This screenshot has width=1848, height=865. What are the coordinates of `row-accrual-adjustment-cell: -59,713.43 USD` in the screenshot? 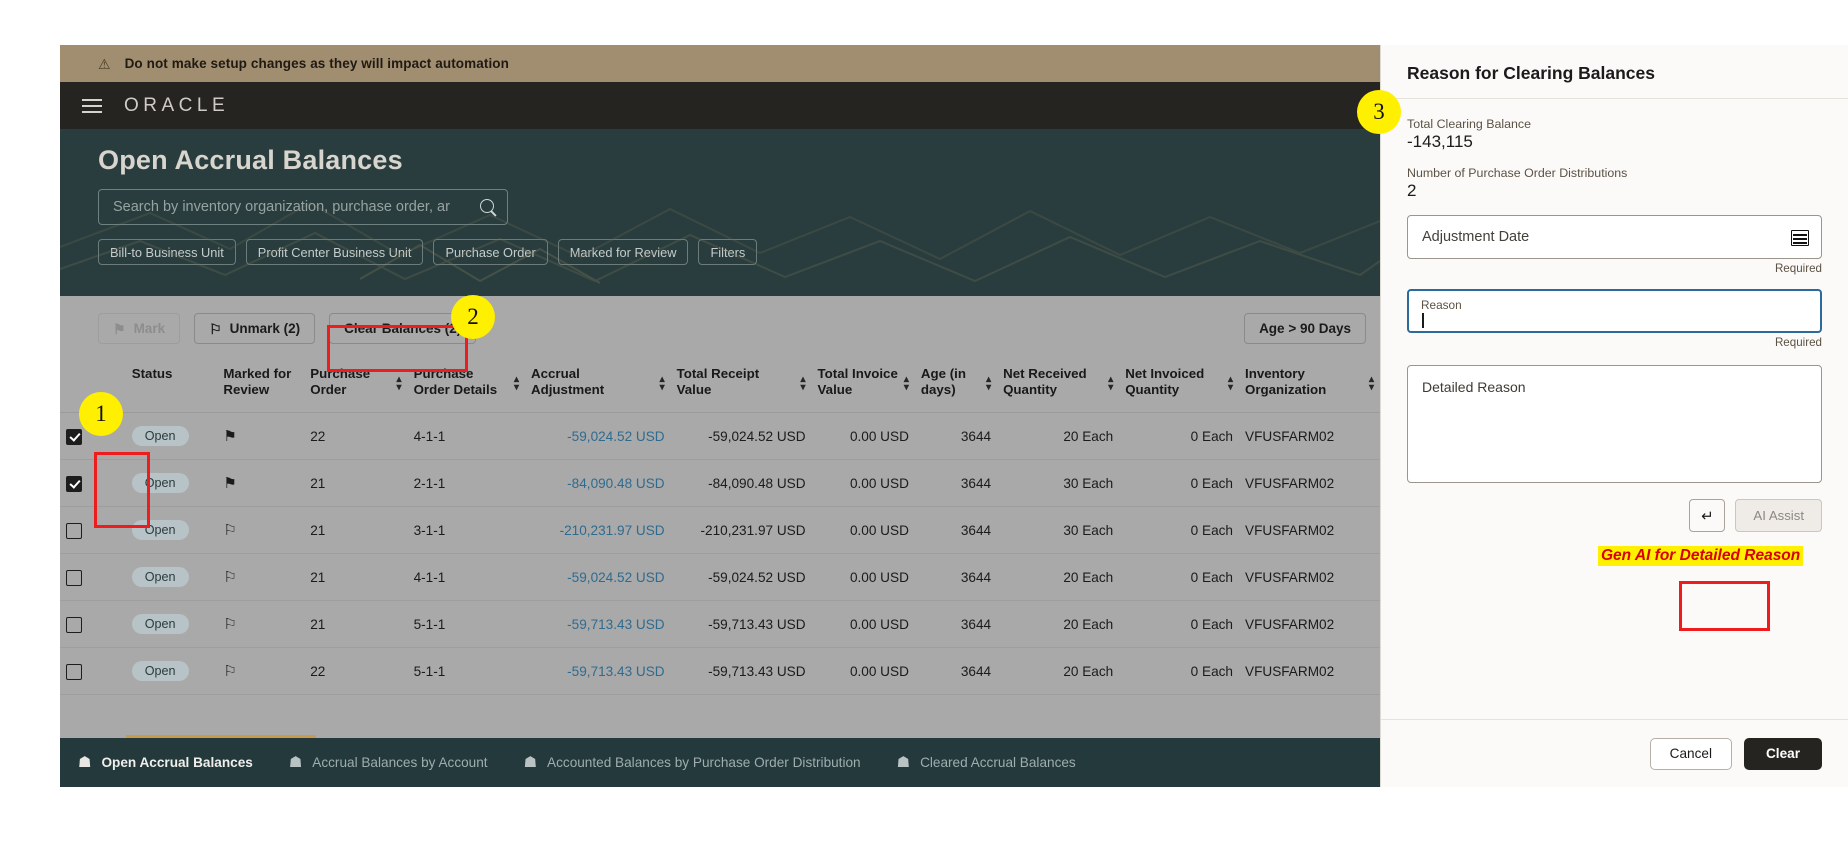 It's located at (598, 671).